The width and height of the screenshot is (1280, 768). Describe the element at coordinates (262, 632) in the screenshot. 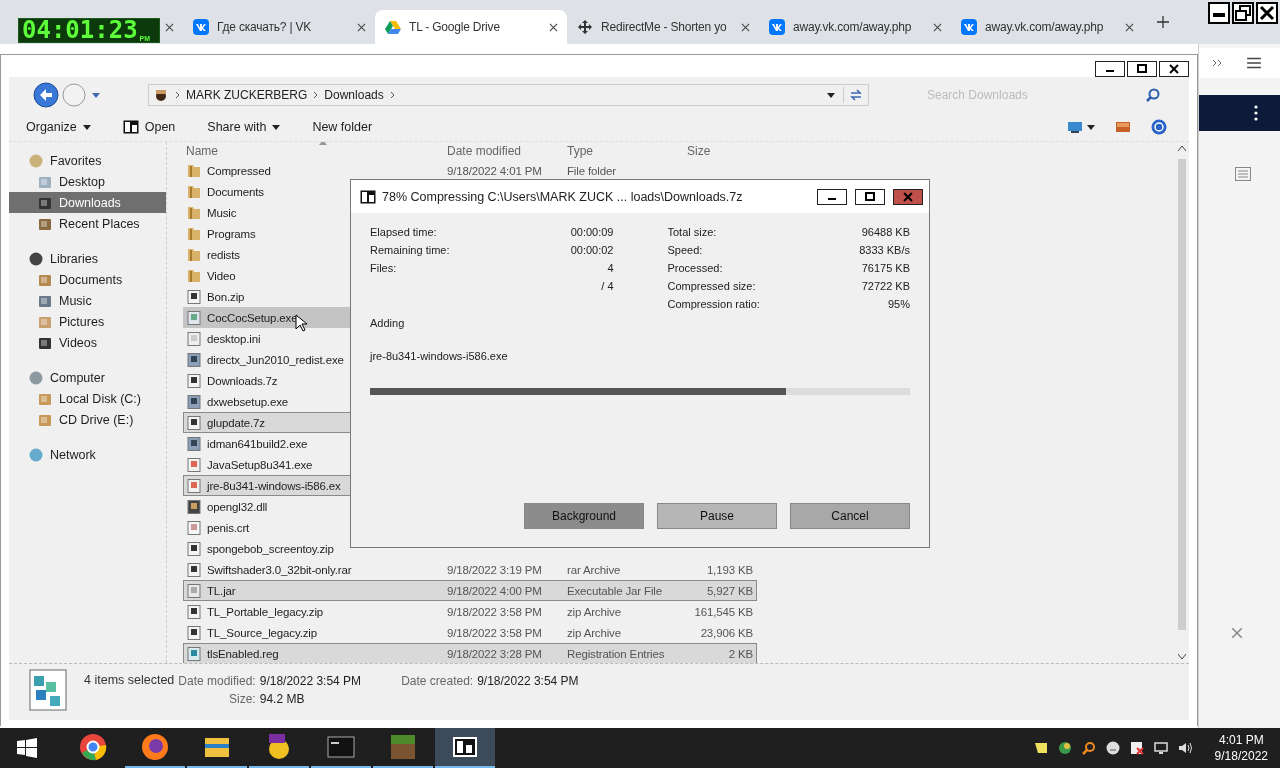

I see `file-name: TL_Source_legacy.zip` at that location.